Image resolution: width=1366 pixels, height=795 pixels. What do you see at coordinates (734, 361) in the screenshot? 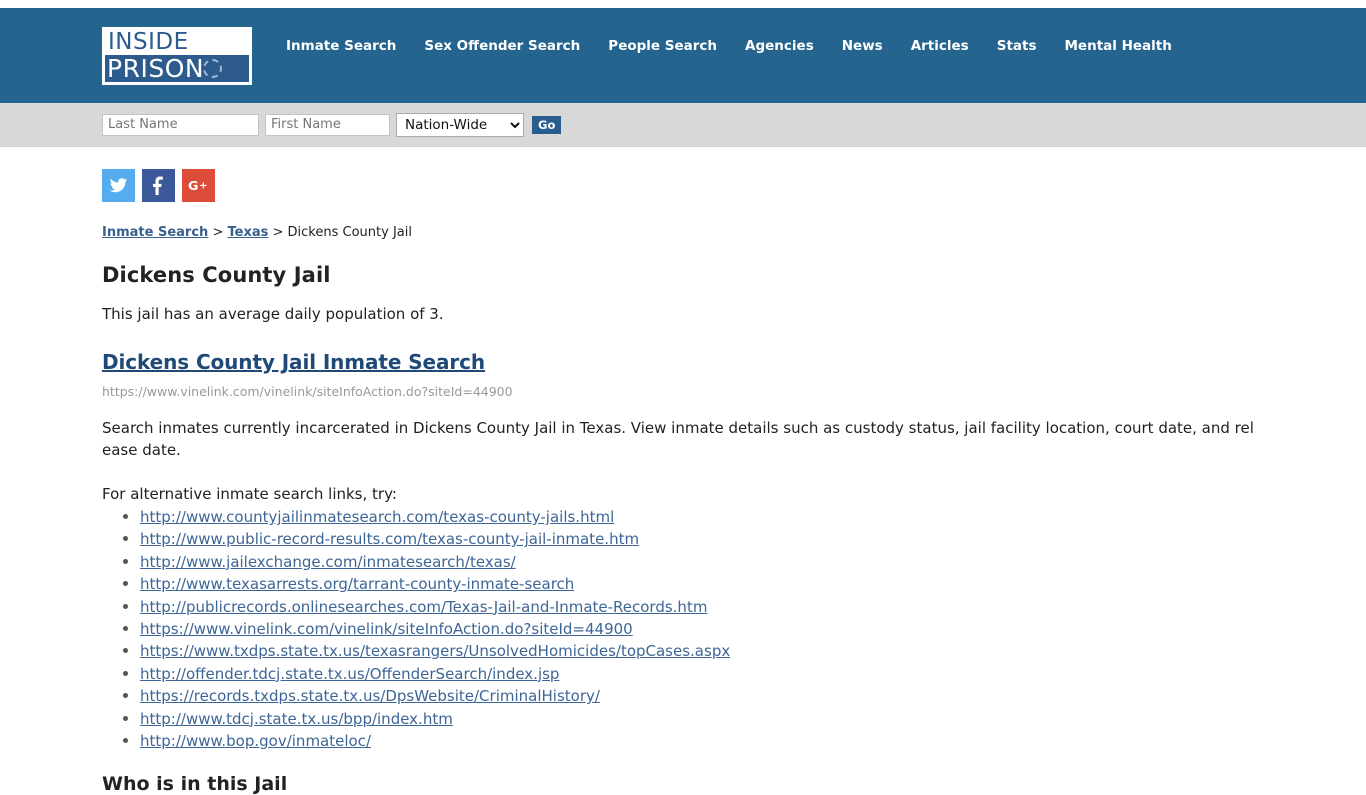
I see `result-heading: Dickens County Jail Inmate Search` at bounding box center [734, 361].